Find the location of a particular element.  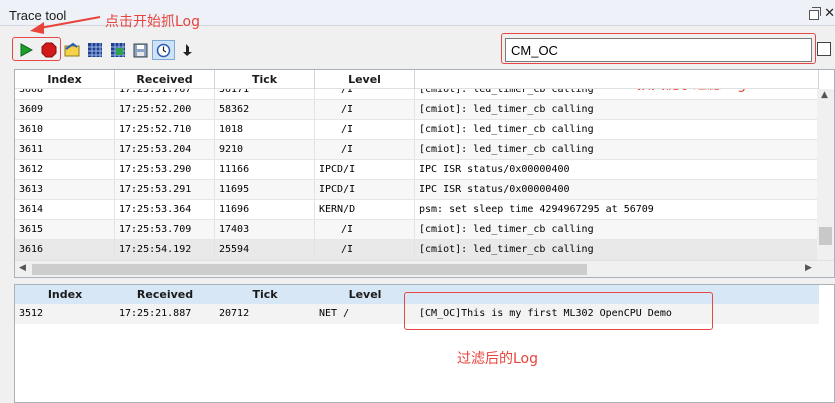

table-header: Index Received Tick Level is located at coordinates (417, 79).